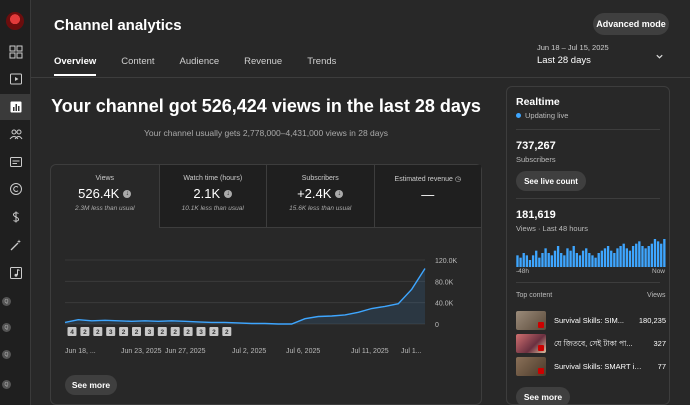  I want to click on metric-label: Estimated revenue, so click(423, 179).